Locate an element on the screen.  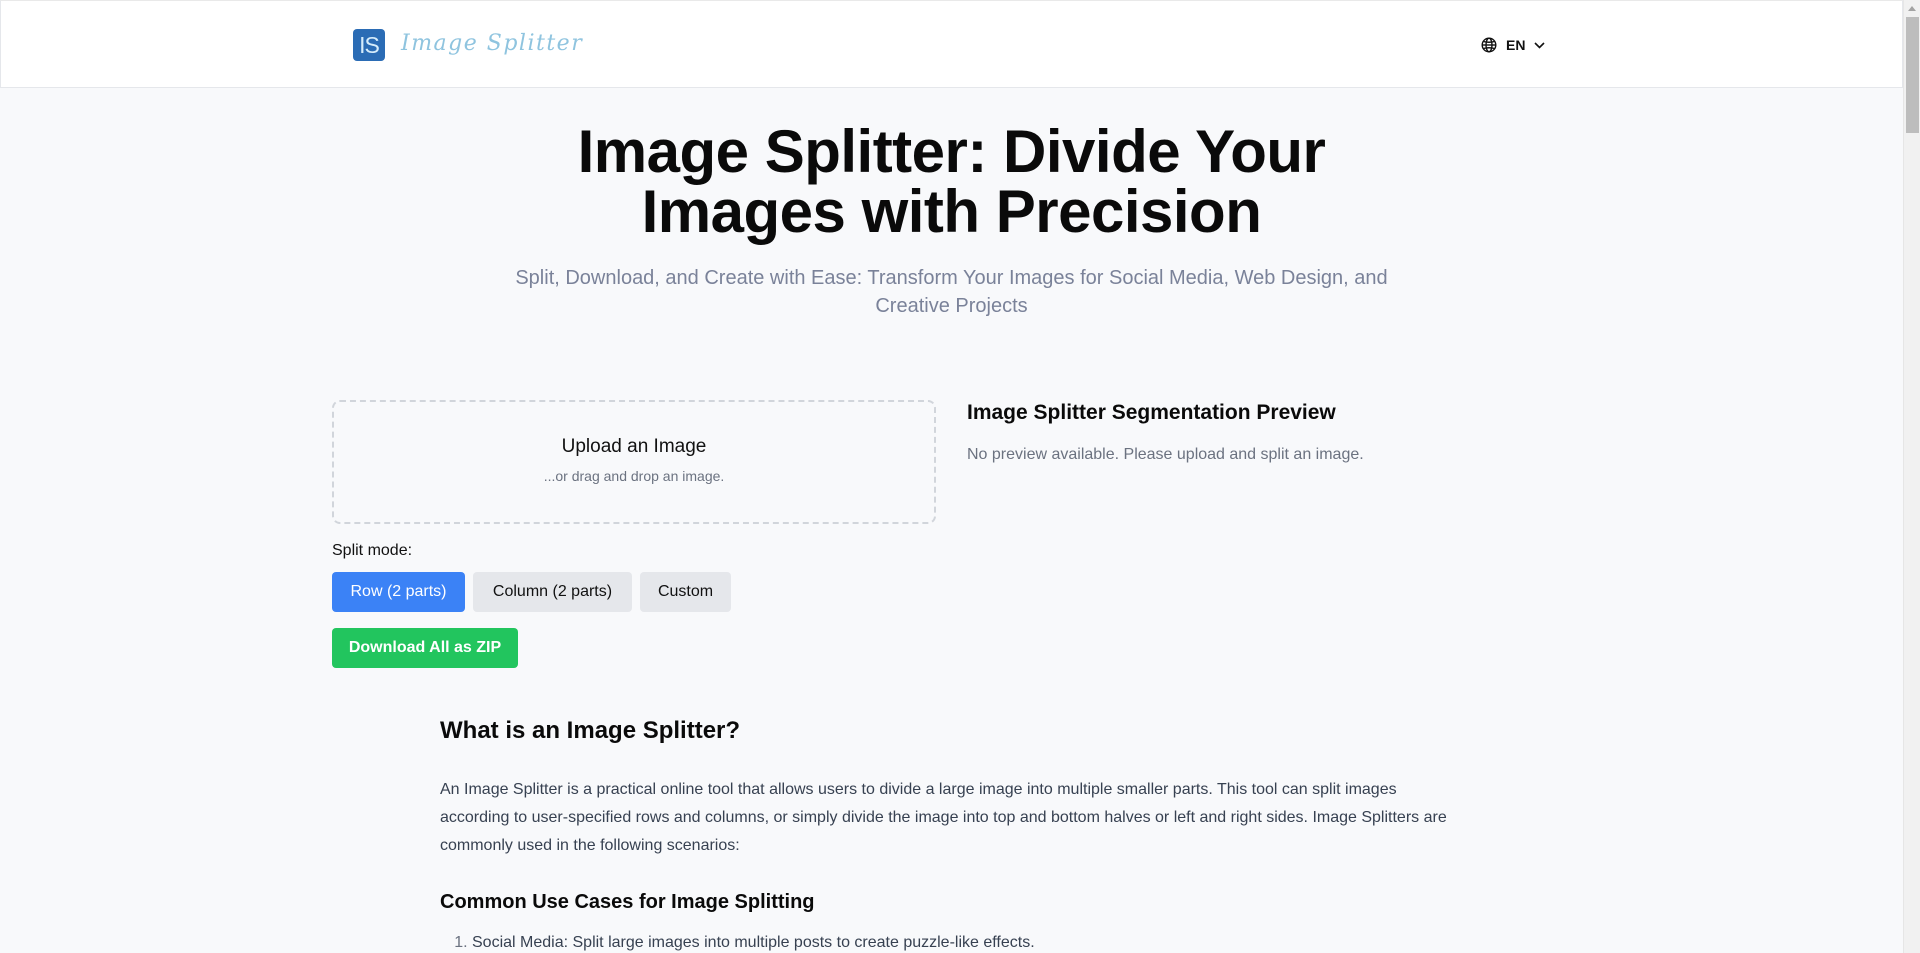
logo: IS Image Splitter is located at coordinates (468, 45).